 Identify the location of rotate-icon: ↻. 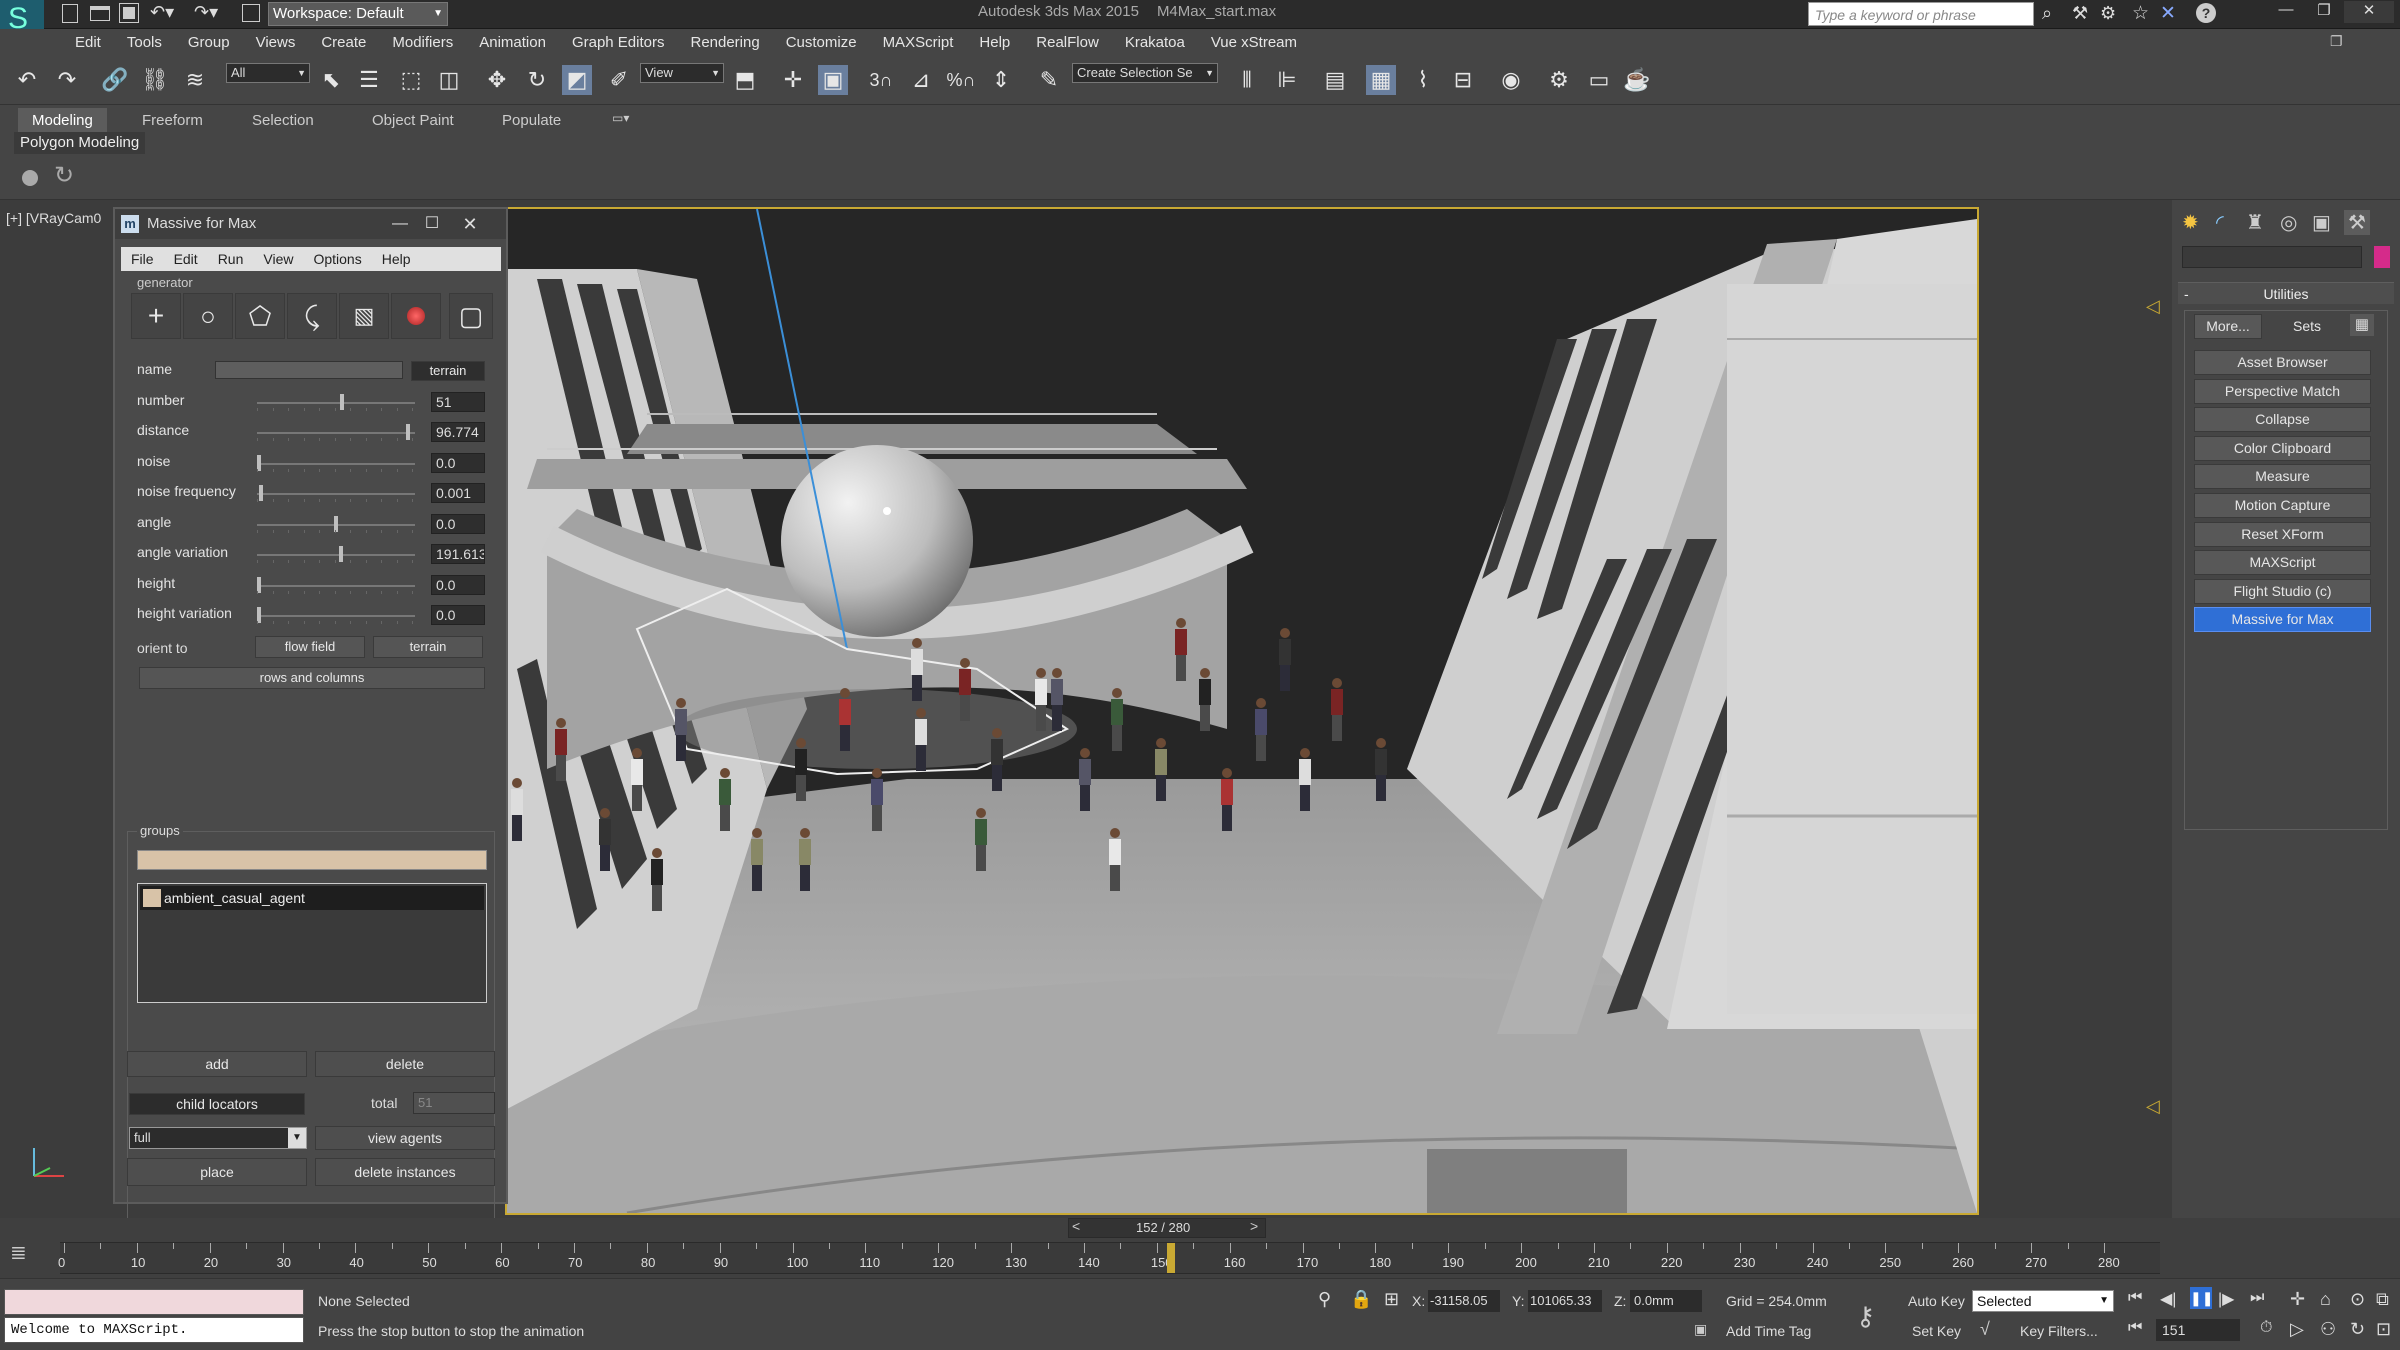
(537, 80).